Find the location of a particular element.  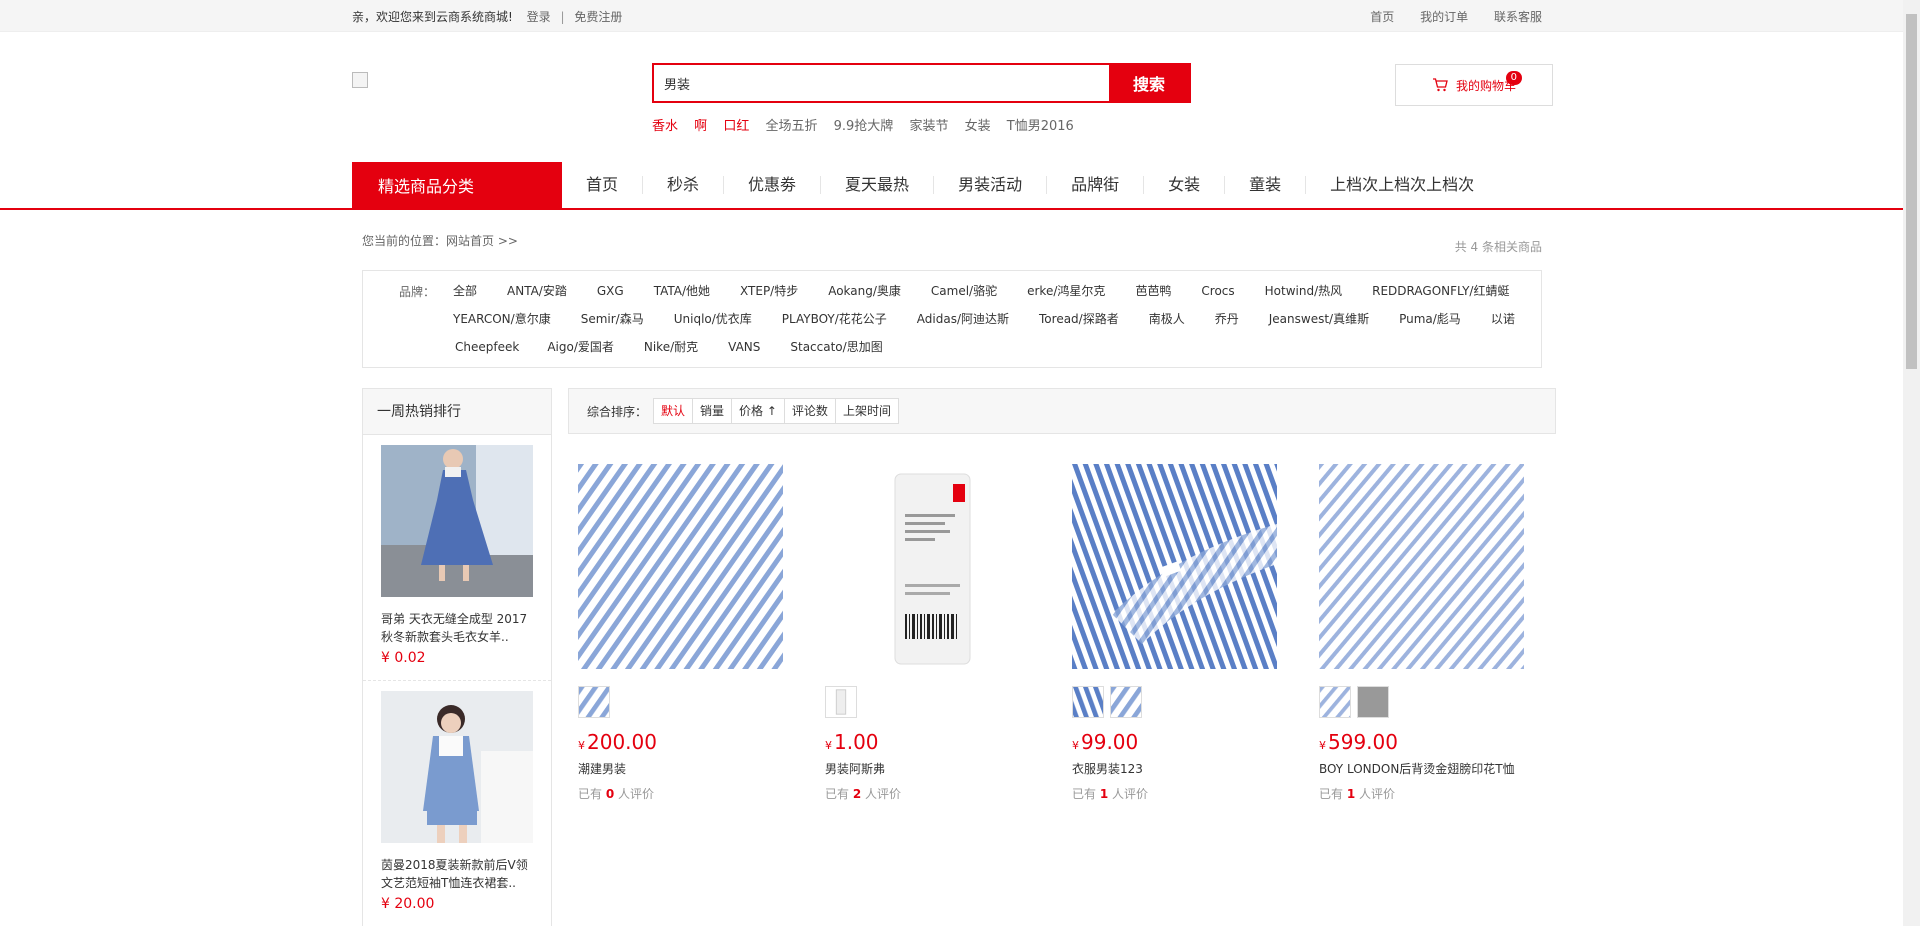

search-button: 搜索 is located at coordinates (1149, 83).